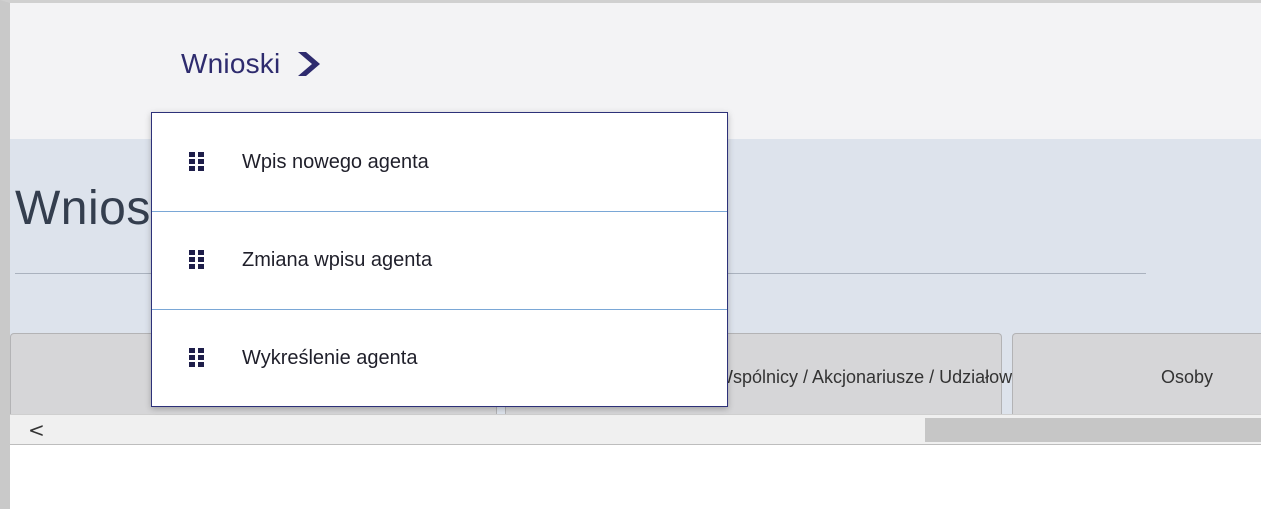  What do you see at coordinates (1093, 430) in the screenshot?
I see `scrollbar-thumb` at bounding box center [1093, 430].